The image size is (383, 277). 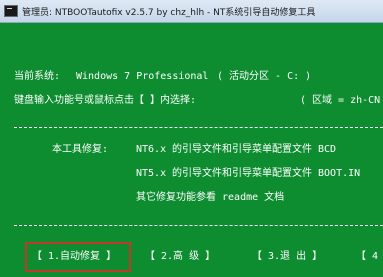 I want to click on option-4-button: 【 4, so click(x=367, y=257).